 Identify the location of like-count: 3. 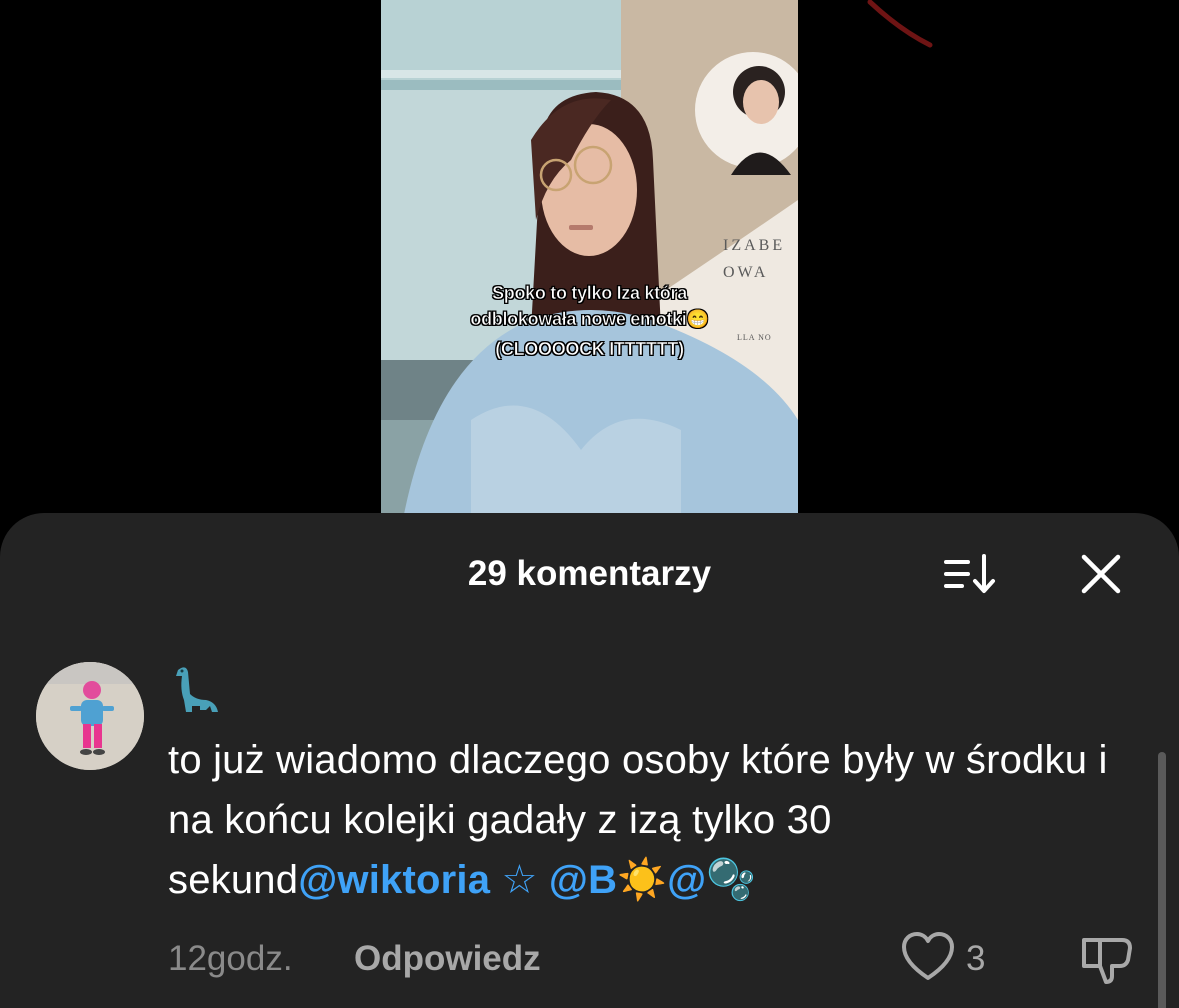
(976, 958).